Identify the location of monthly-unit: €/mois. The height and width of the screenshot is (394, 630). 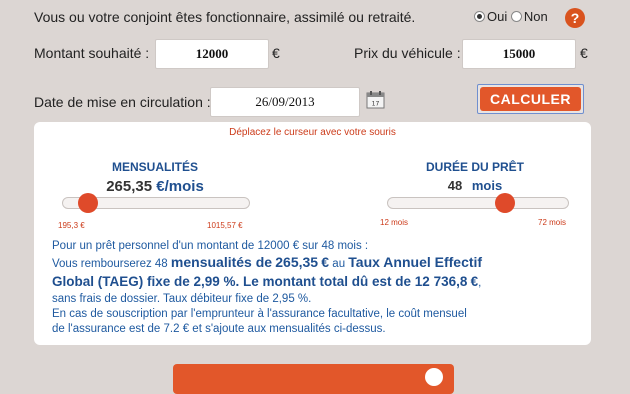
(180, 186).